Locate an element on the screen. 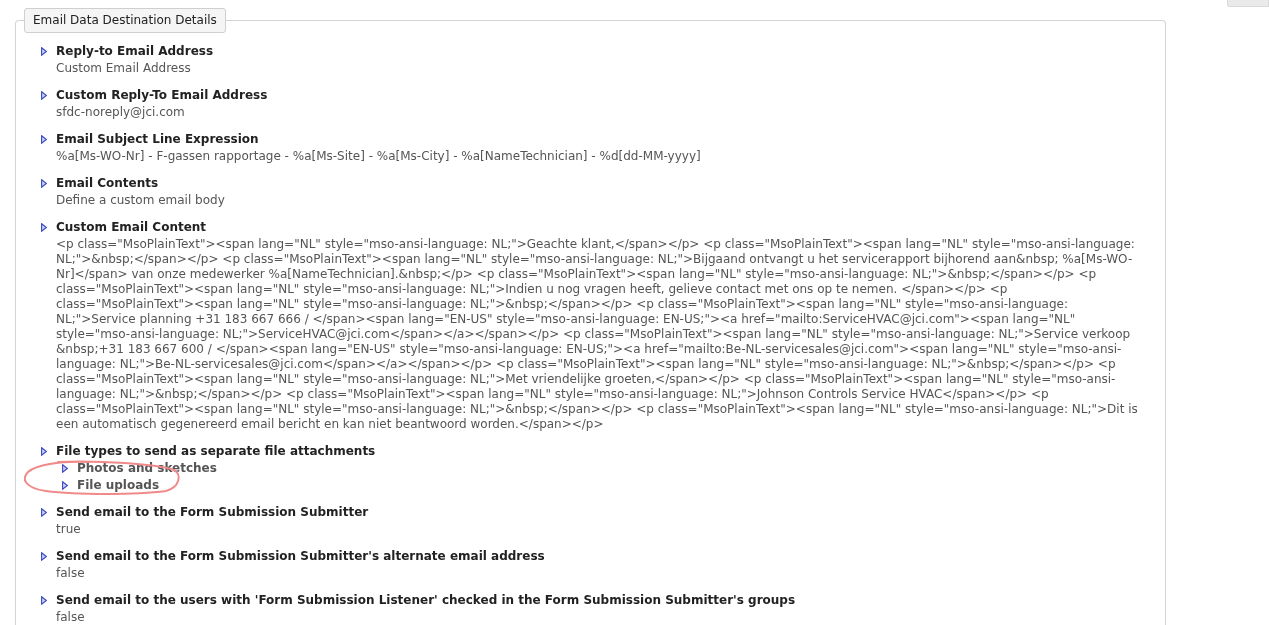  property-label: Reply-to Email Address is located at coordinates (135, 51).